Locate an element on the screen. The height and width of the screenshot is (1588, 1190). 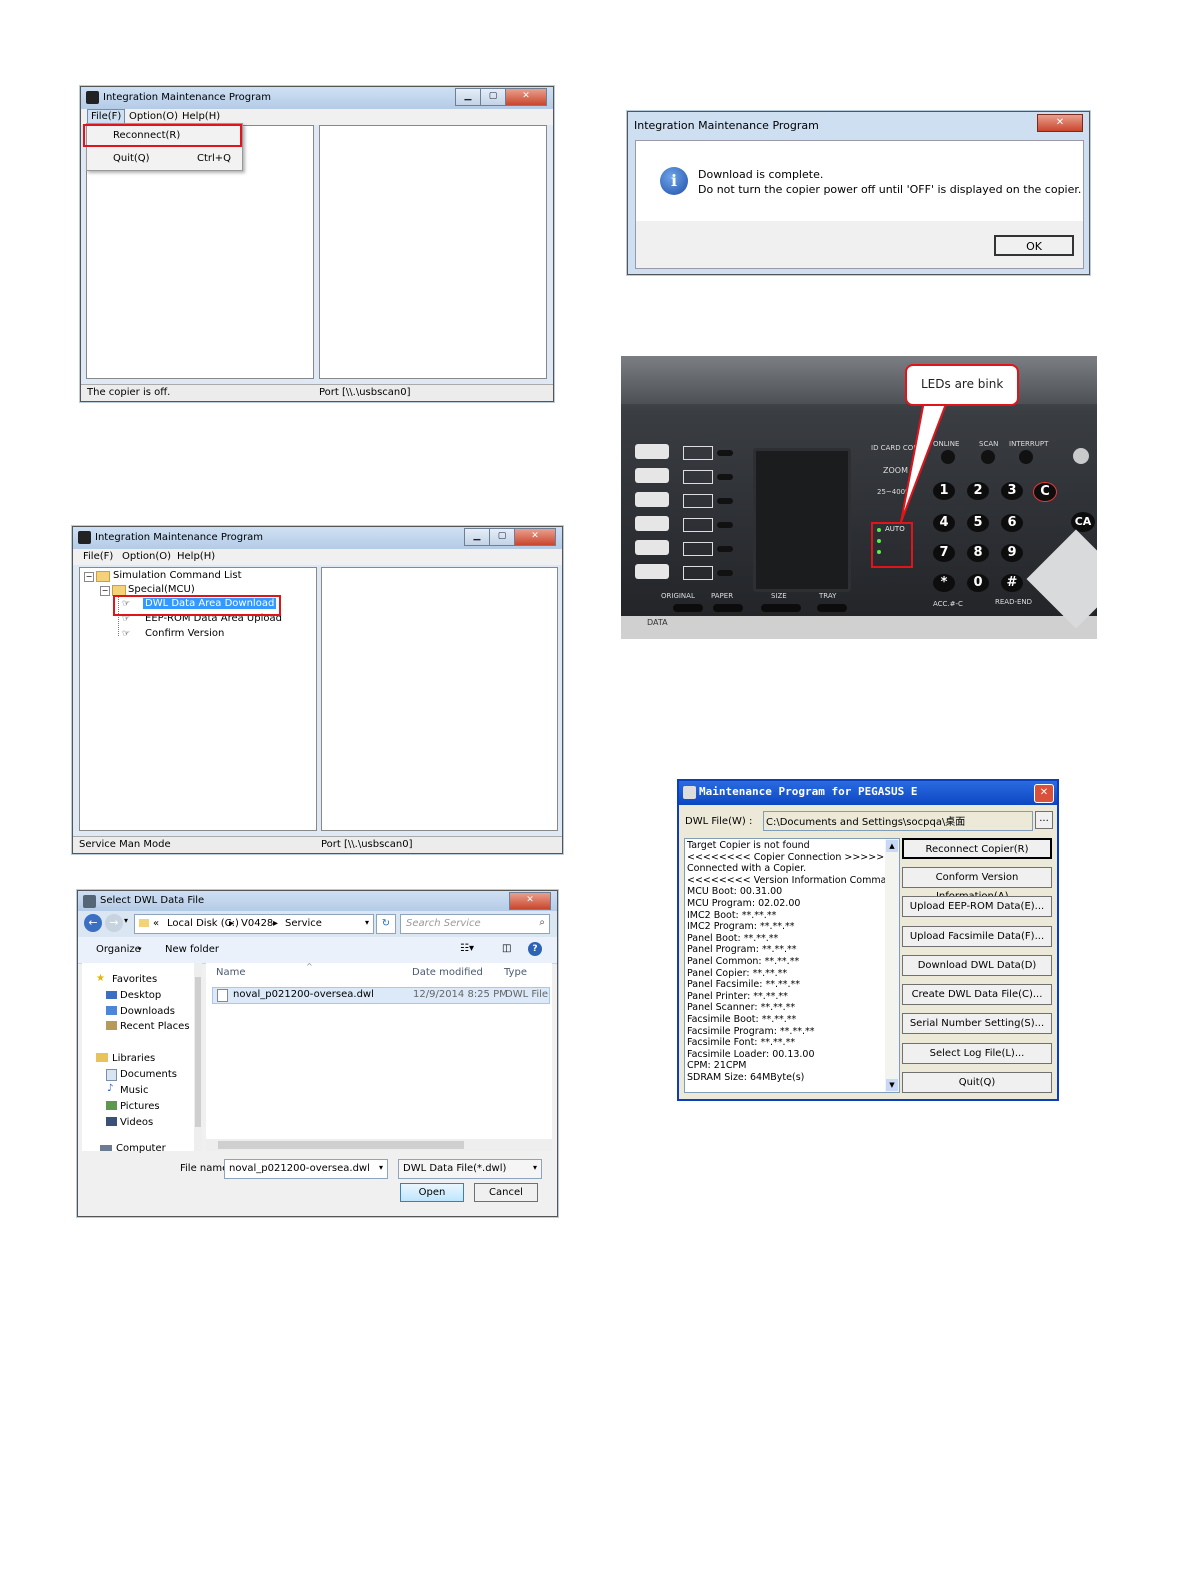
address-dropdown-icon: ▾ is located at coordinates (367, 922).